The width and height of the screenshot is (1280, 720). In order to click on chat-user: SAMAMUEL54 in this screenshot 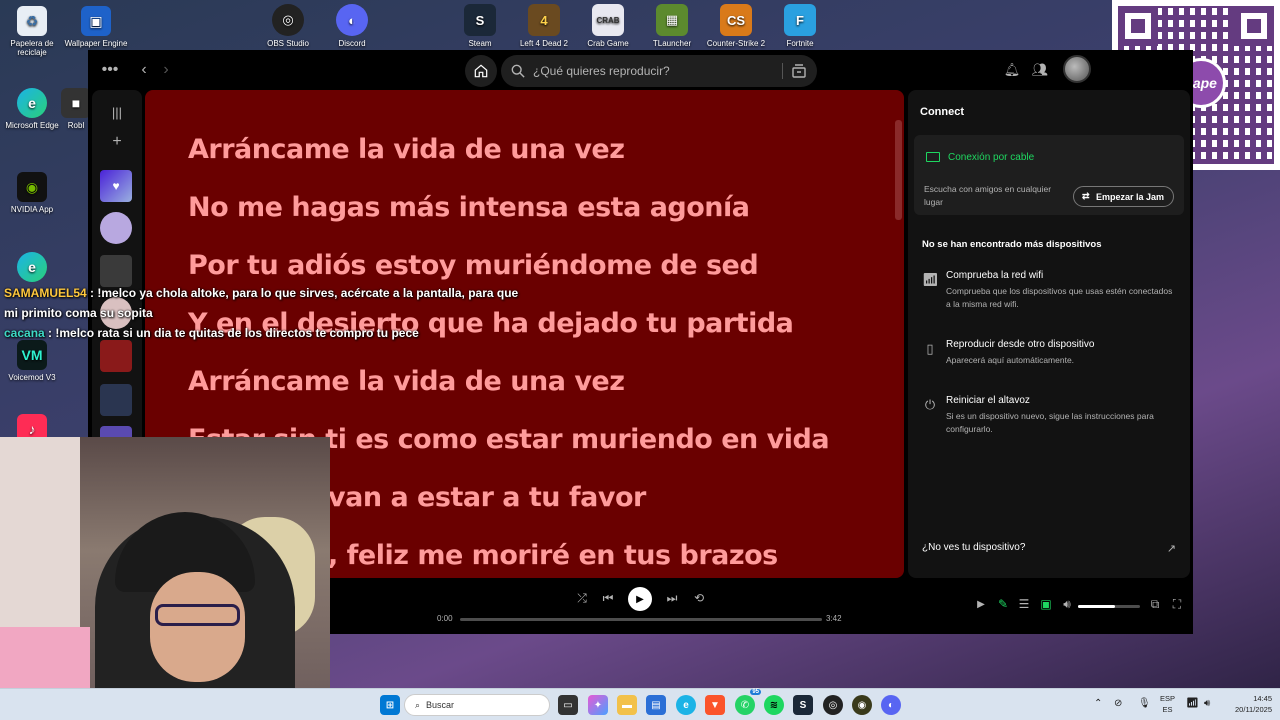, I will do `click(45, 293)`.